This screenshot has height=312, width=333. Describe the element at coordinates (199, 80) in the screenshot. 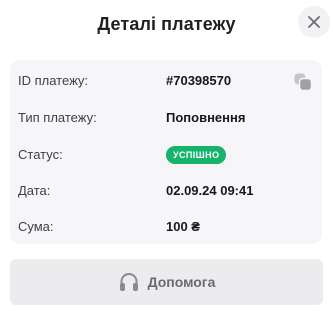

I see `payment-id-value: #70398570` at that location.